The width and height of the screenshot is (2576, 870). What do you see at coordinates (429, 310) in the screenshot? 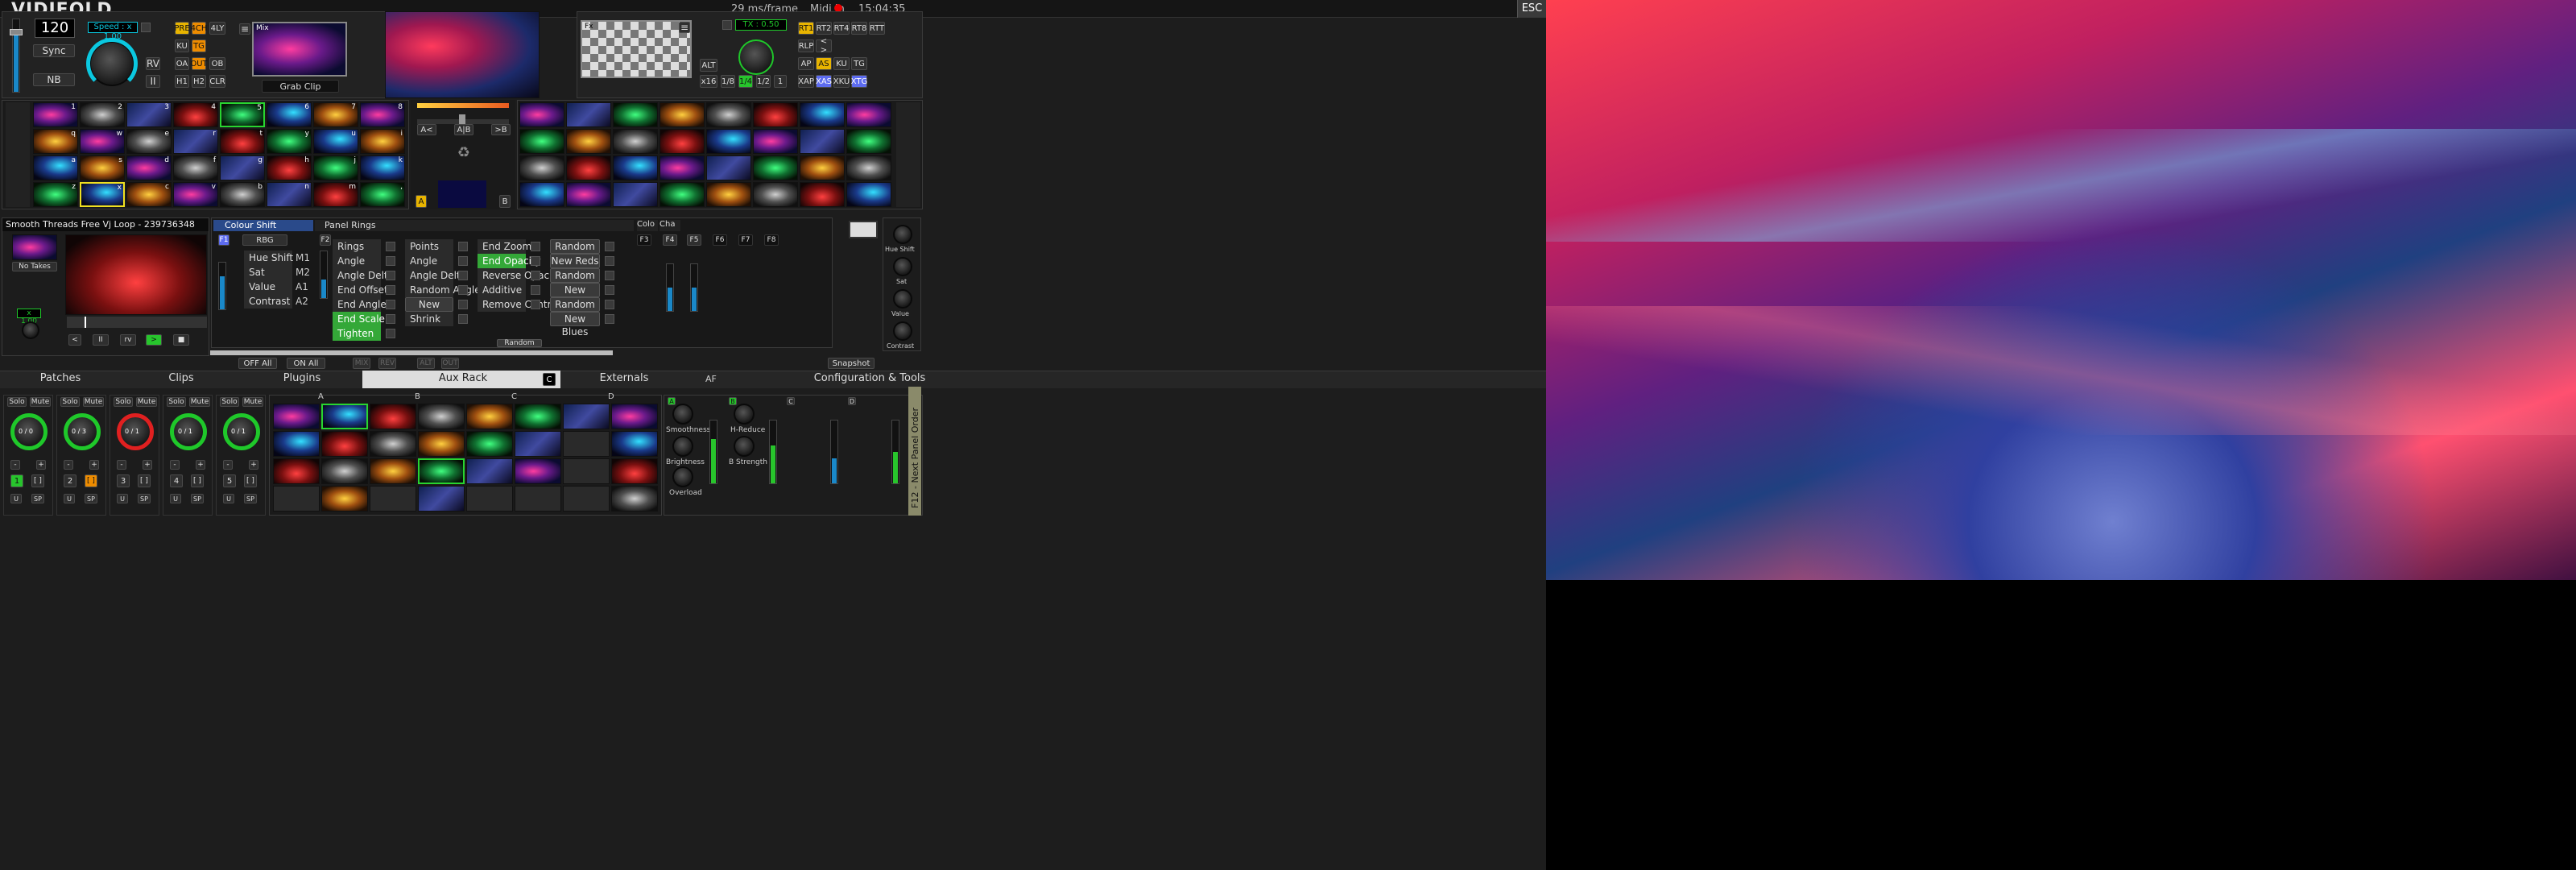
I see `rings-param: New Angles` at bounding box center [429, 310].